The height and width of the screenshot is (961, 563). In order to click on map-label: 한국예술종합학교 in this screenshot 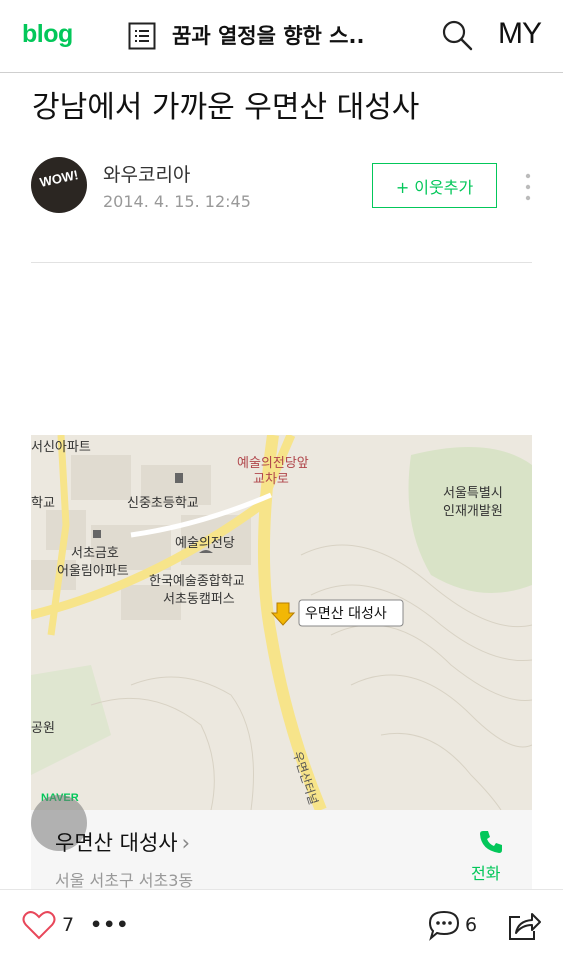, I will do `click(197, 581)`.